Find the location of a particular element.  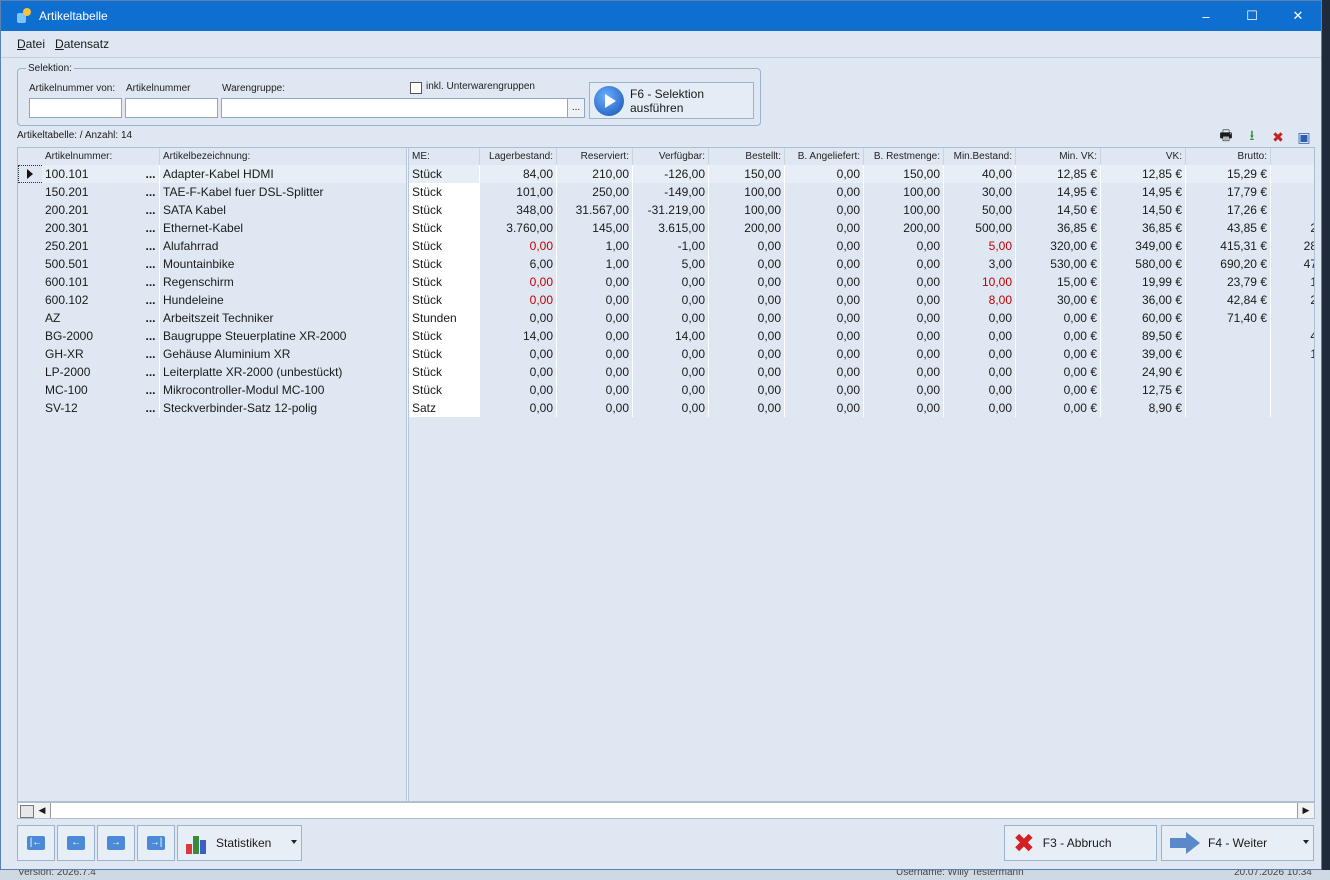

cell-res: 1,00 is located at coordinates (595, 264).